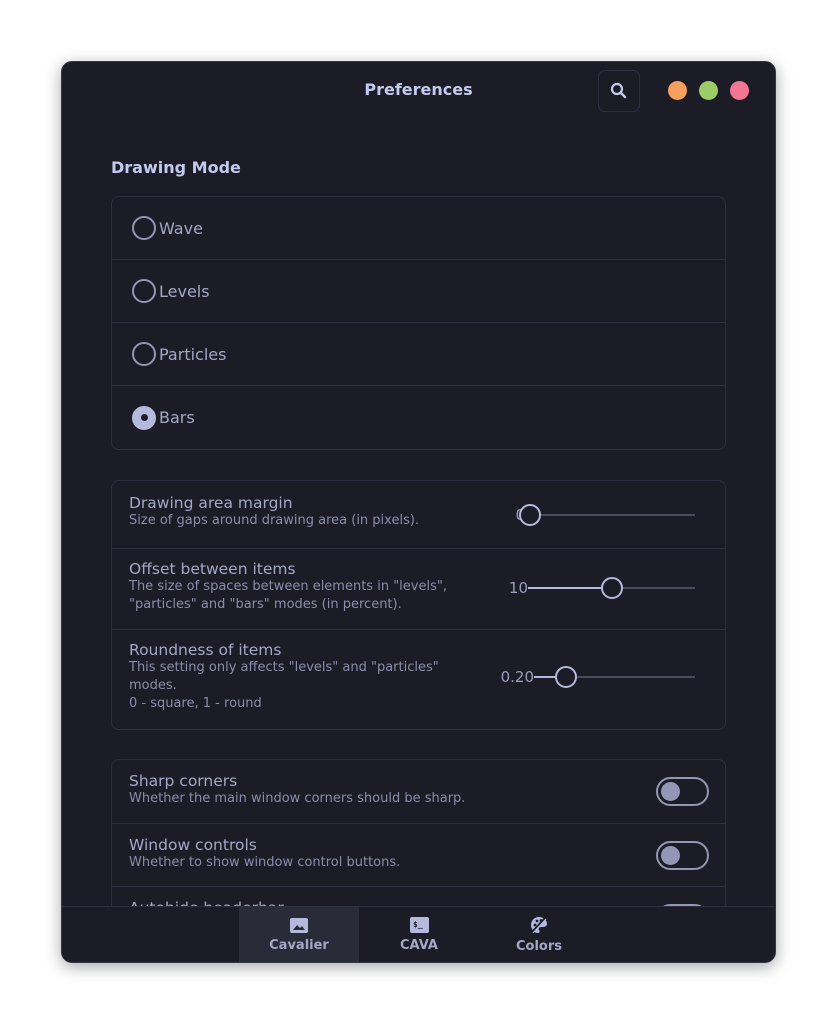 Image resolution: width=837 pixels, height=1024 pixels. Describe the element at coordinates (418, 897) in the screenshot. I see `setting-row-autohide-headerbar: Autohide headerbar` at that location.